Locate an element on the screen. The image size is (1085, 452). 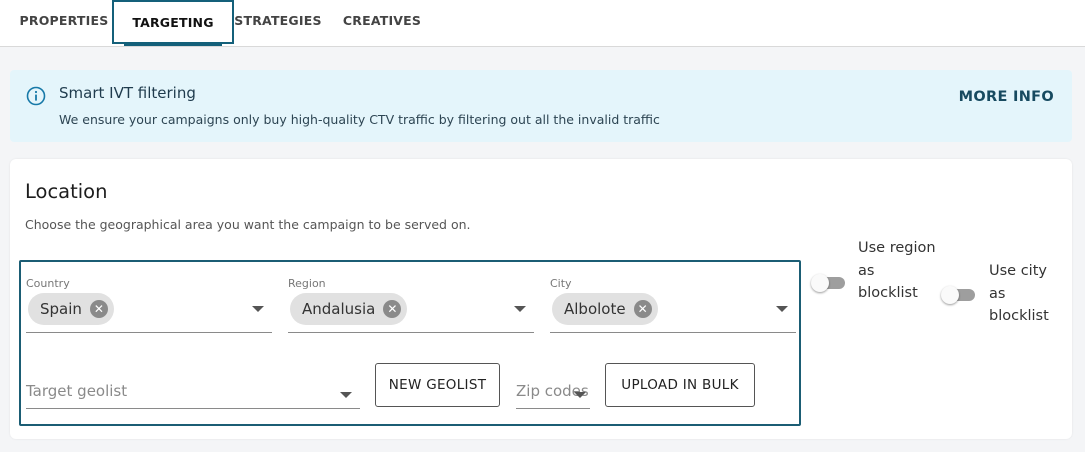
city-select: City Albolote ✕ is located at coordinates (673, 310).